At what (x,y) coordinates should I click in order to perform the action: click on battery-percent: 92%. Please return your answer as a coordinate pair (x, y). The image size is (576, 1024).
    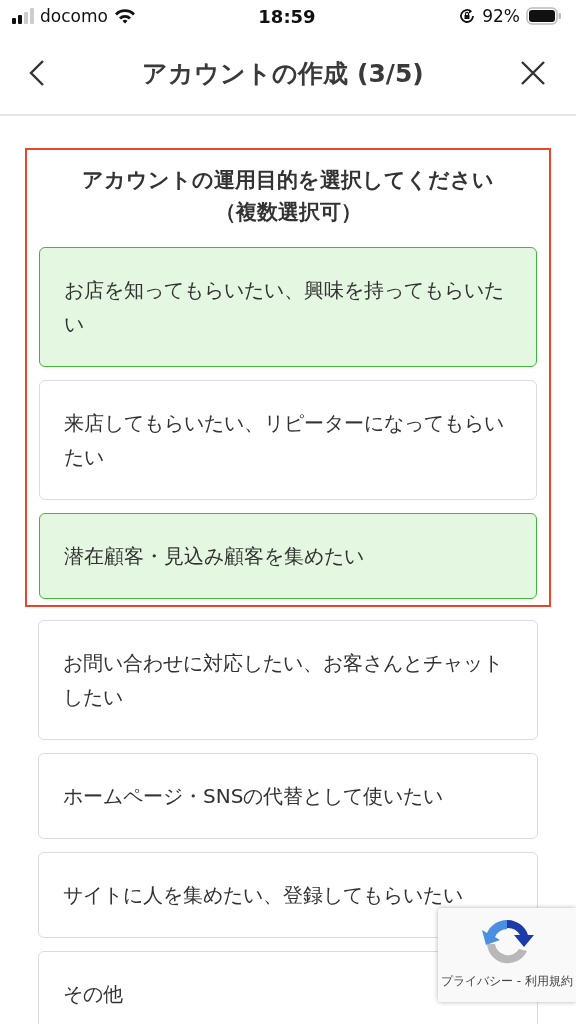
    Looking at the image, I should click on (501, 16).